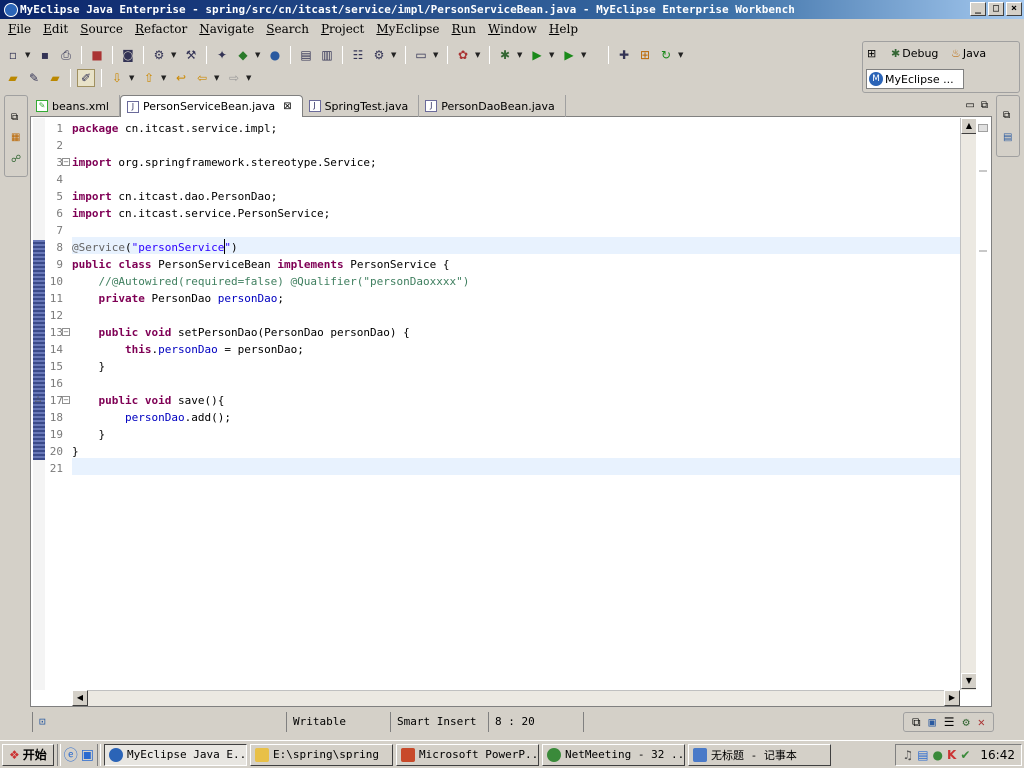 The height and width of the screenshot is (768, 1024). Describe the element at coordinates (984, 105) in the screenshot. I see `maximize-editor-icon: ⧉` at that location.